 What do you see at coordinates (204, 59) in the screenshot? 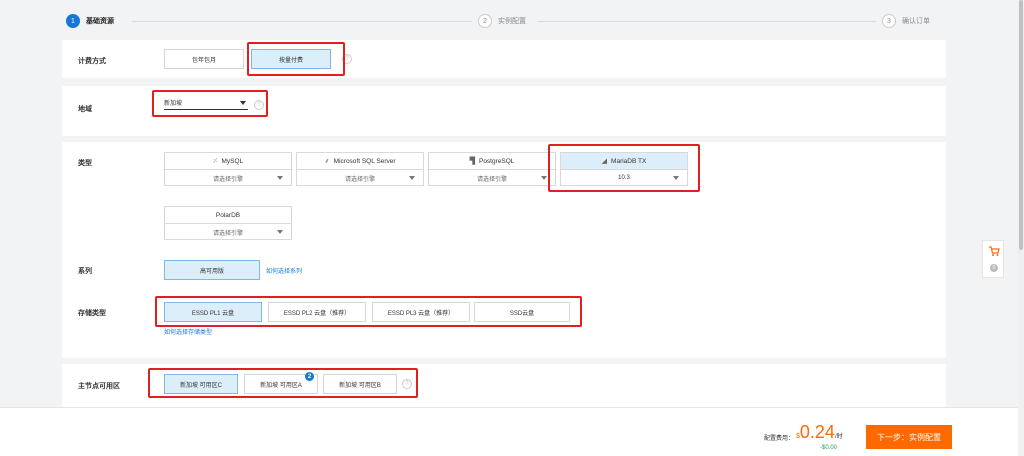
I see `billing-option-subscription: 包年包月` at bounding box center [204, 59].